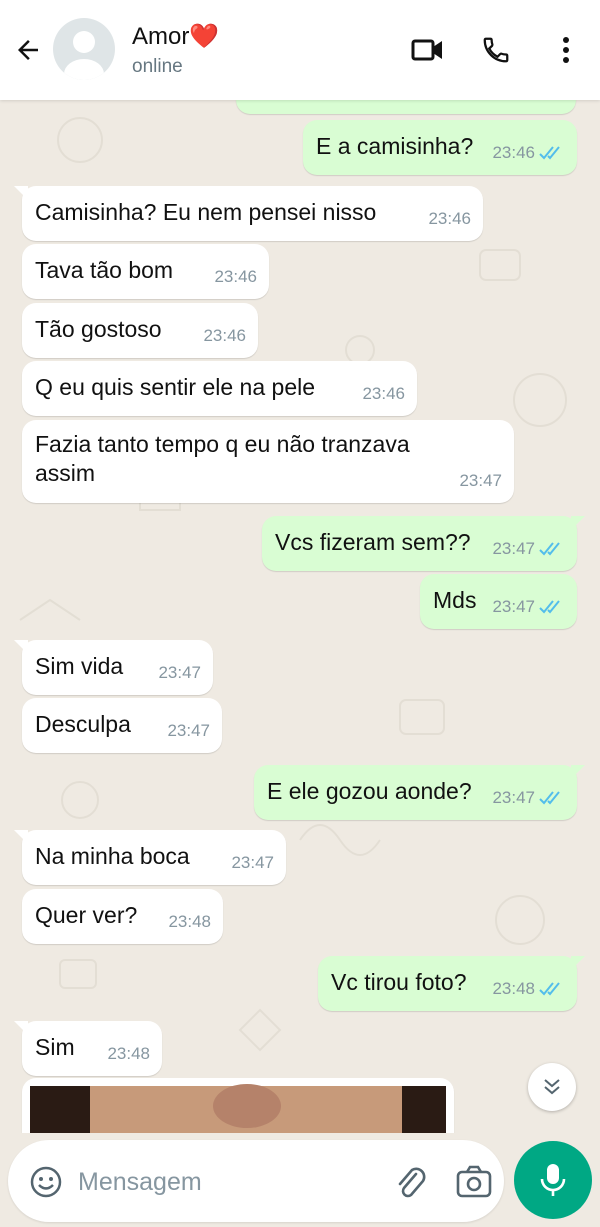 The image size is (600, 1227). What do you see at coordinates (410, 1182) in the screenshot?
I see `paperclip-icon` at bounding box center [410, 1182].